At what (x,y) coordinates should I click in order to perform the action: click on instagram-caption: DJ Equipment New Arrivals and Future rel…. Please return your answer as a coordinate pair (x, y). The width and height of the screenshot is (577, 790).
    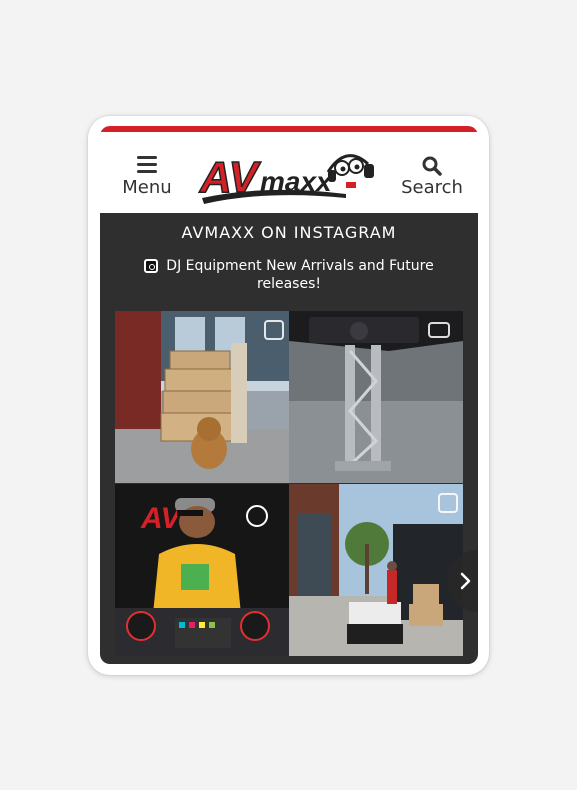
    Looking at the image, I should click on (289, 275).